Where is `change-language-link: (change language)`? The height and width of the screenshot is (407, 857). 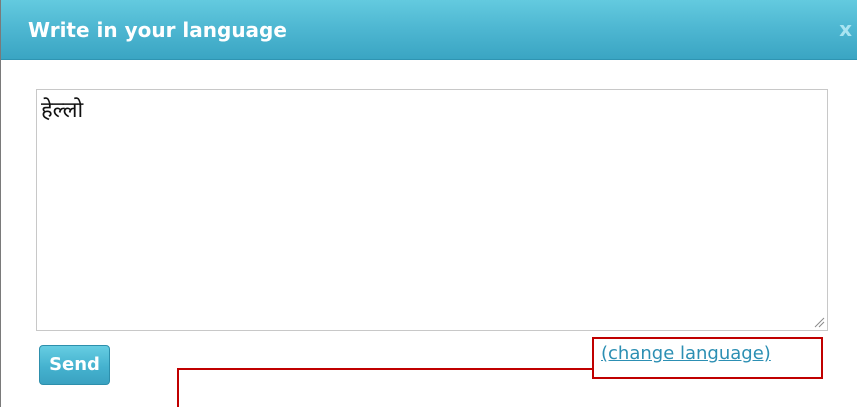 change-language-link: (change language) is located at coordinates (686, 354).